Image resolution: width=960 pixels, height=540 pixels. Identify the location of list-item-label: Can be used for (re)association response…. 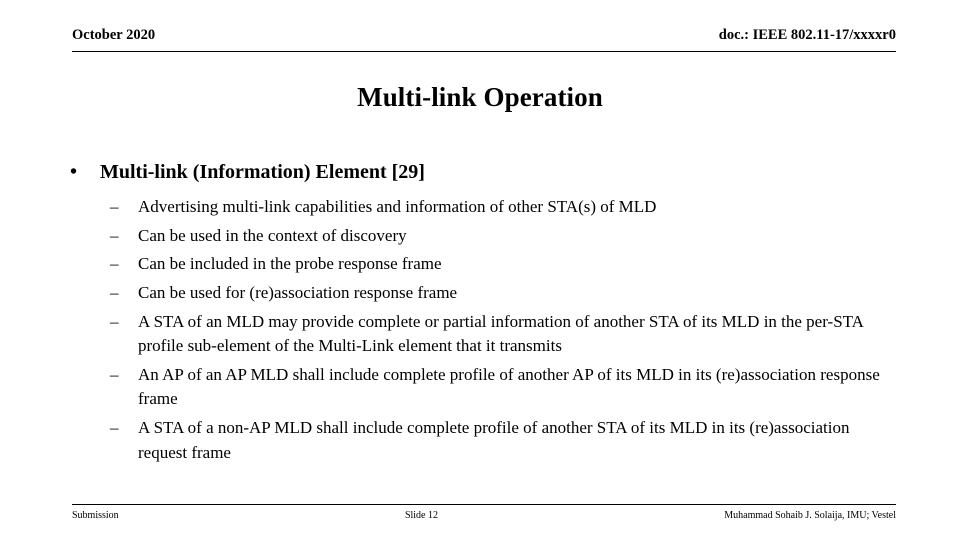
(298, 292).